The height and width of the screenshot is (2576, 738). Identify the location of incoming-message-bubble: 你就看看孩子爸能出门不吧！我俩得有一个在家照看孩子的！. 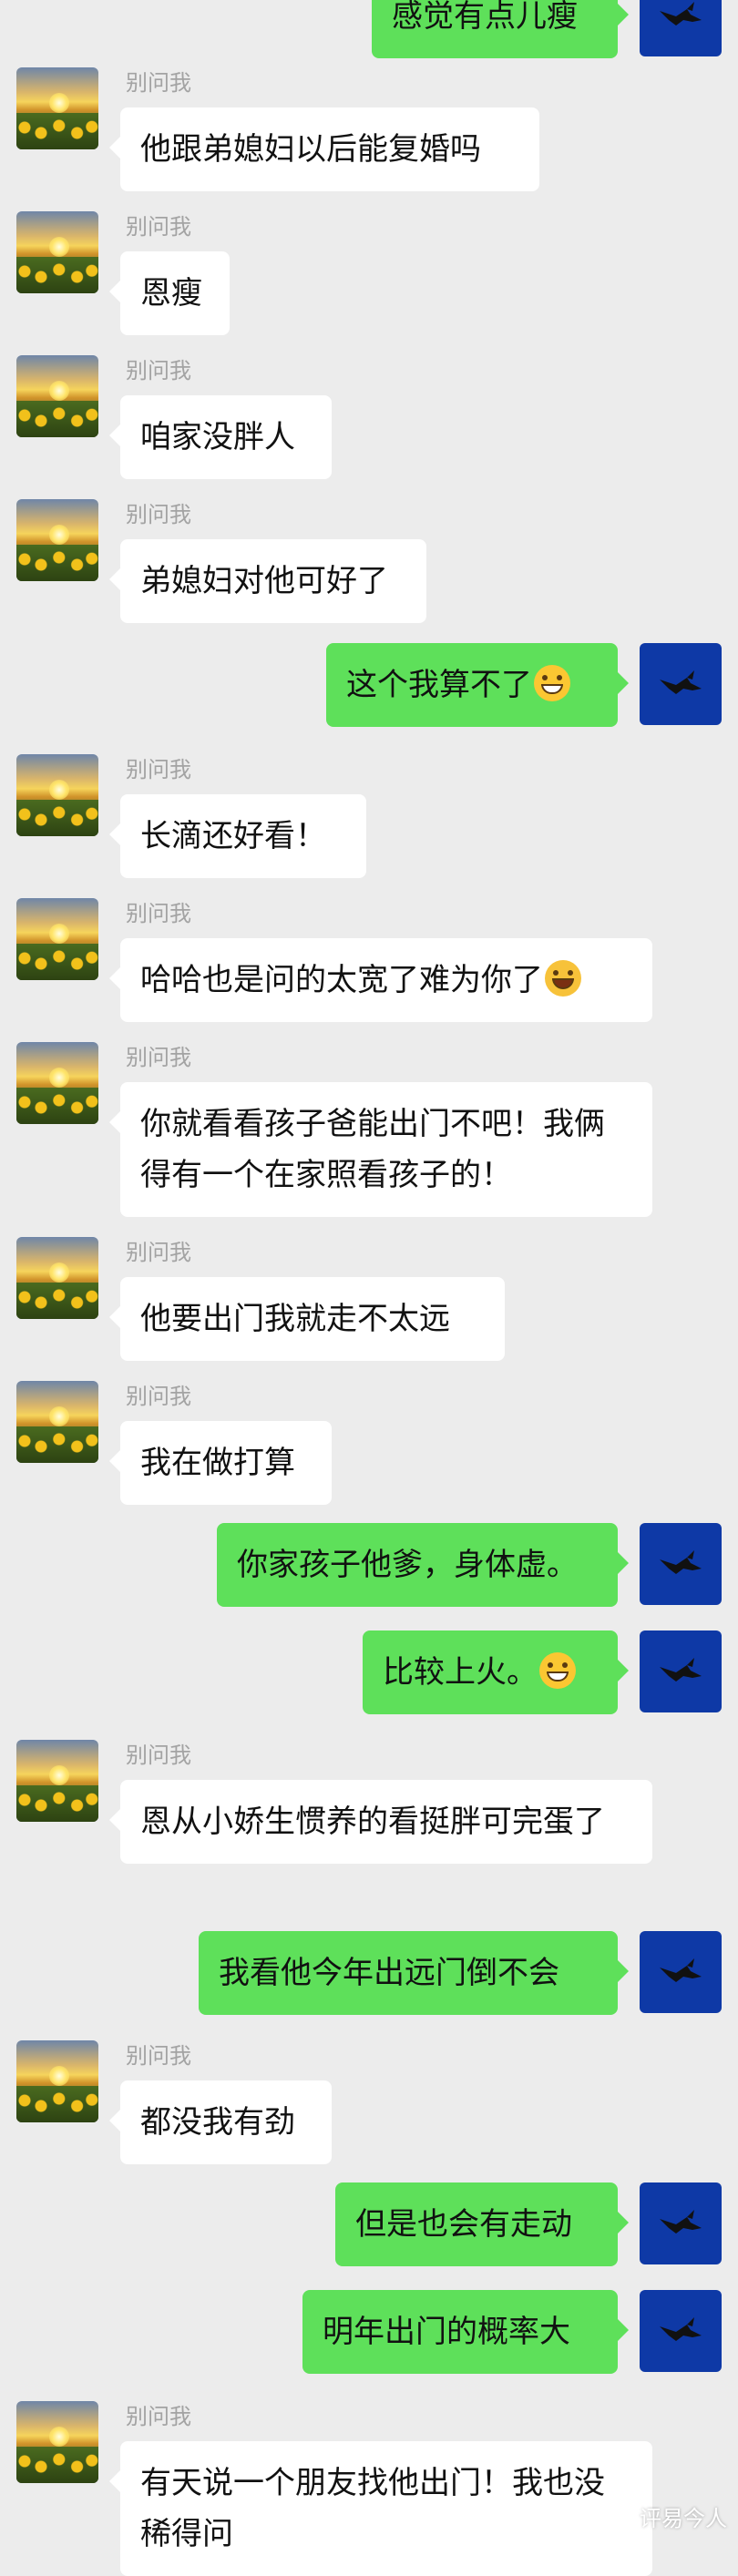
(381, 1149).